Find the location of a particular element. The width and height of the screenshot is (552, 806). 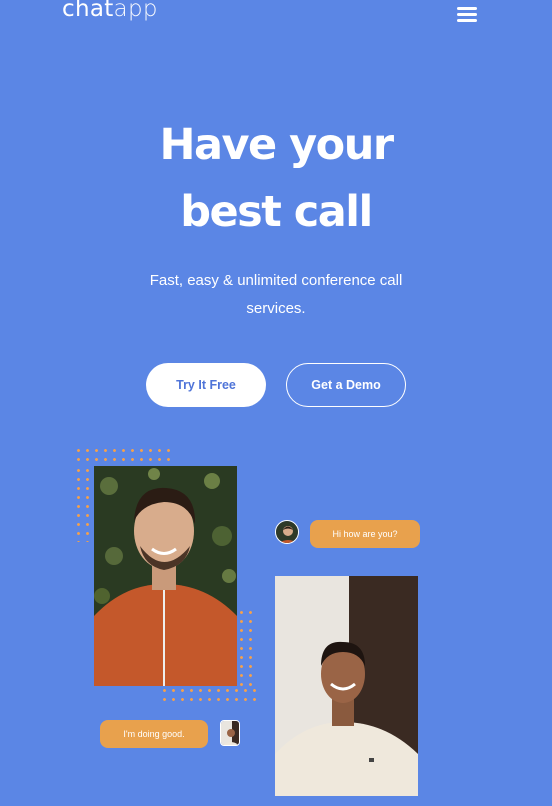

hero-title-line2: best call is located at coordinates (276, 212).